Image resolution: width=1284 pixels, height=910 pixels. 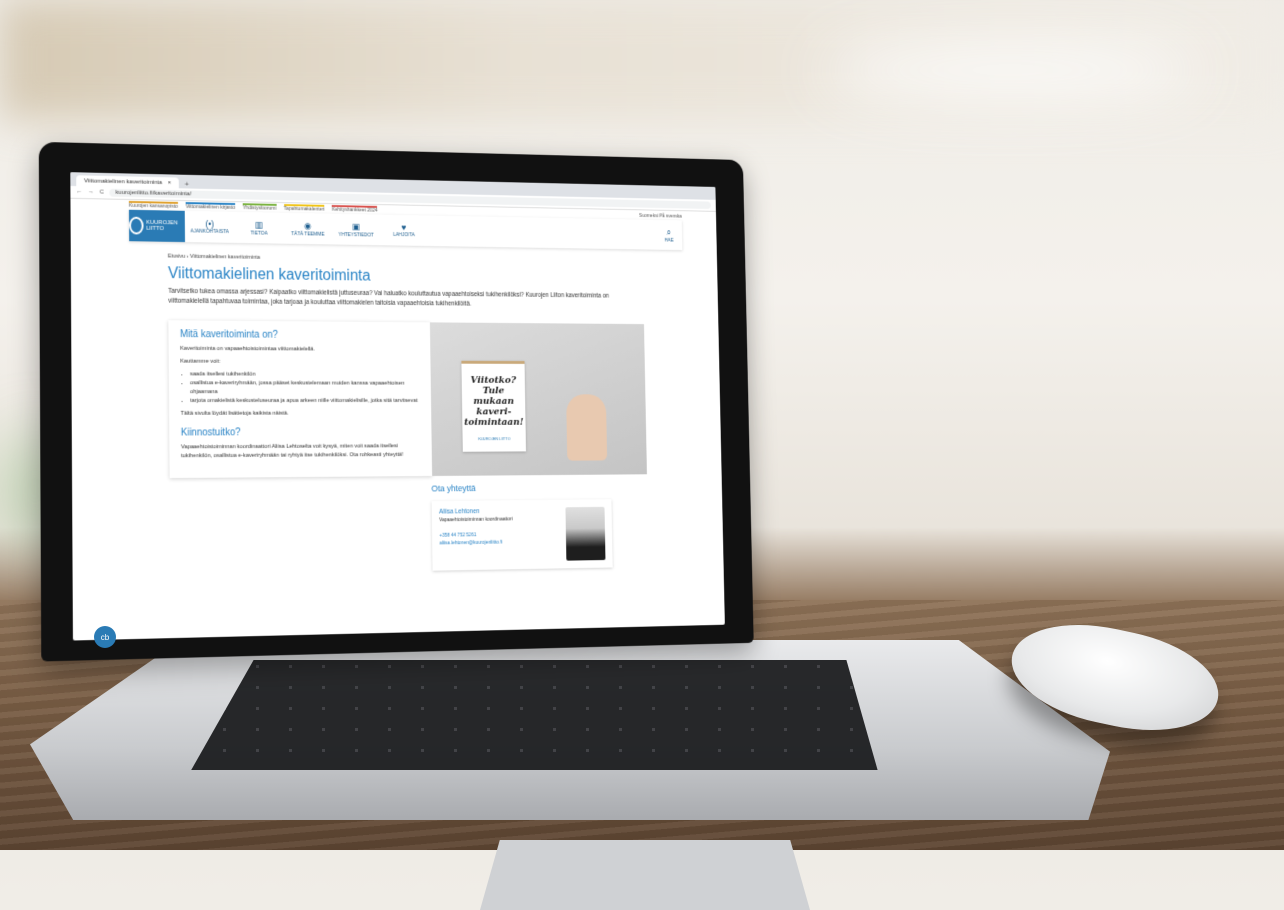 I want to click on forward-icon: →, so click(x=91, y=192).